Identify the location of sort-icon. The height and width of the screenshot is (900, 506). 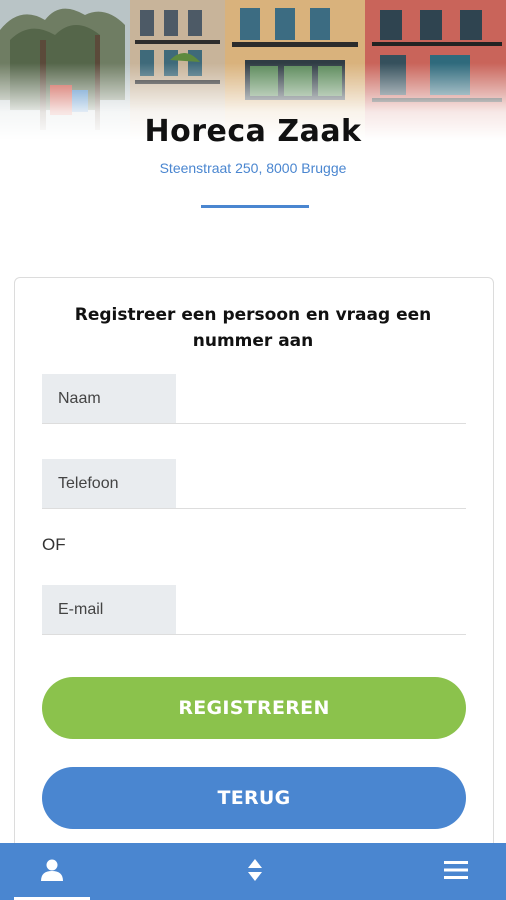
(255, 872).